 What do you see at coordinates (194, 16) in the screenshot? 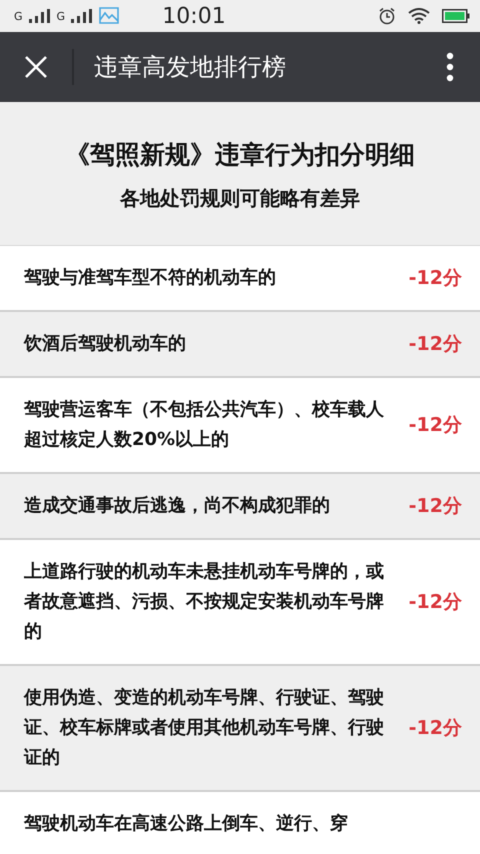
I see `status-time: 10:01` at bounding box center [194, 16].